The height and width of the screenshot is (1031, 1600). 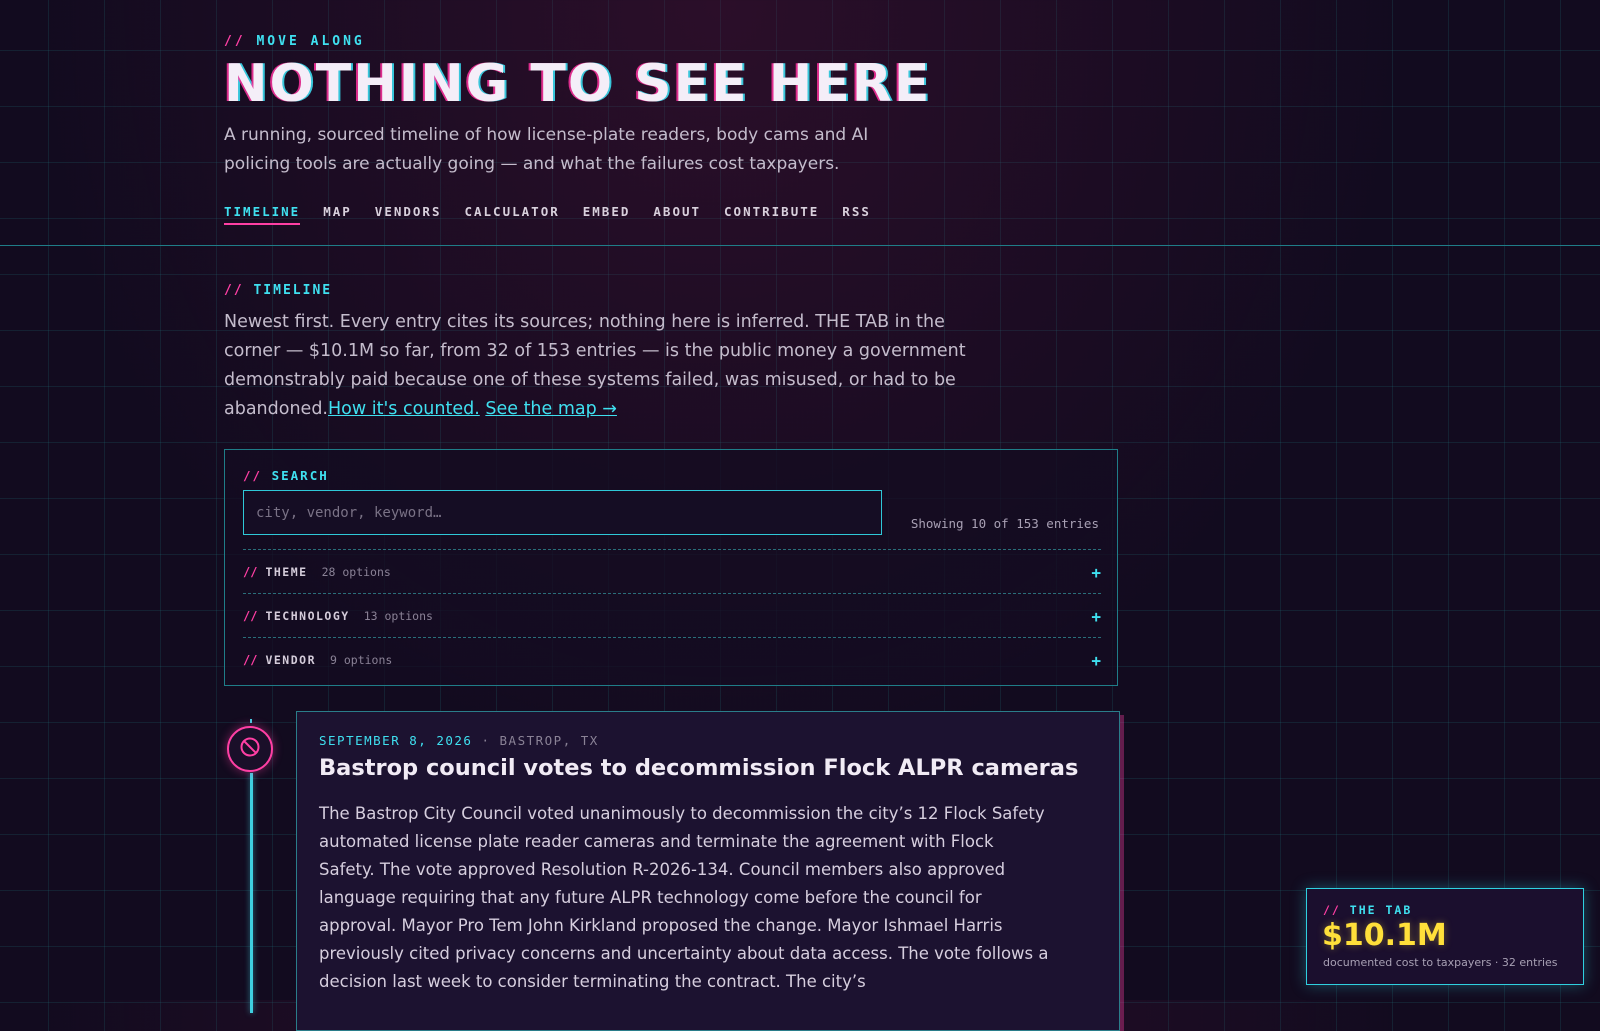 What do you see at coordinates (408, 214) in the screenshot?
I see `tab-vendors: VENDORS` at bounding box center [408, 214].